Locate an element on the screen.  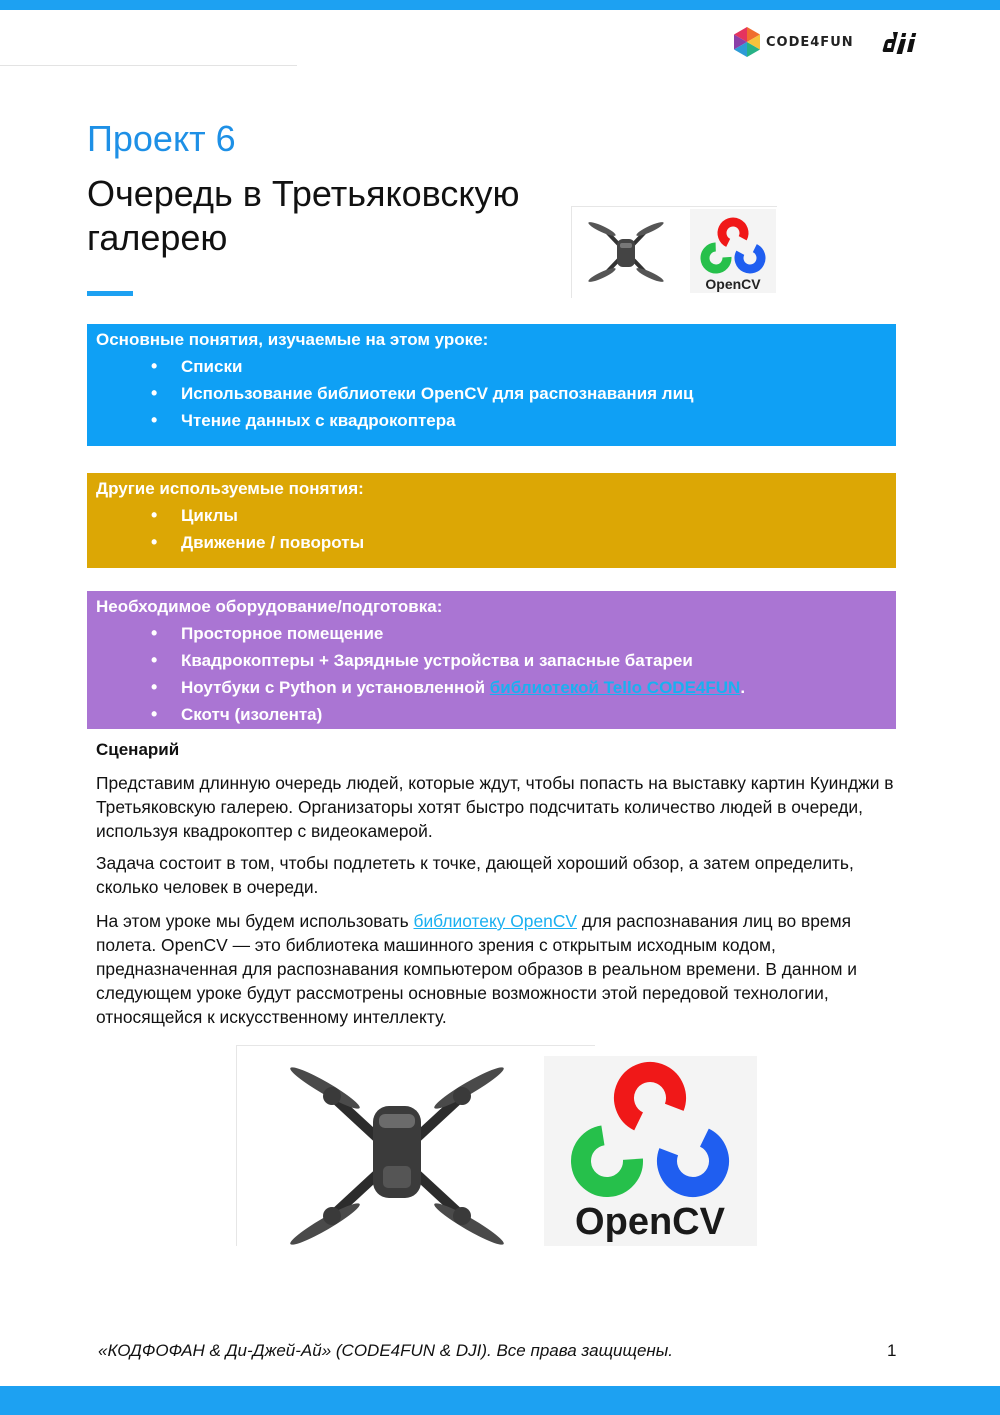
laptops-text: Ноутбуки с Python и установленной is located at coordinates (335, 687).